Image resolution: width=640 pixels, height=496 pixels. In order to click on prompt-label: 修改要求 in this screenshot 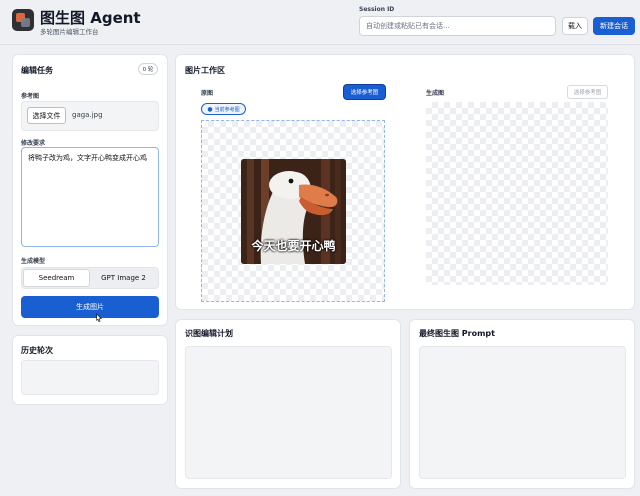, I will do `click(33, 143)`.